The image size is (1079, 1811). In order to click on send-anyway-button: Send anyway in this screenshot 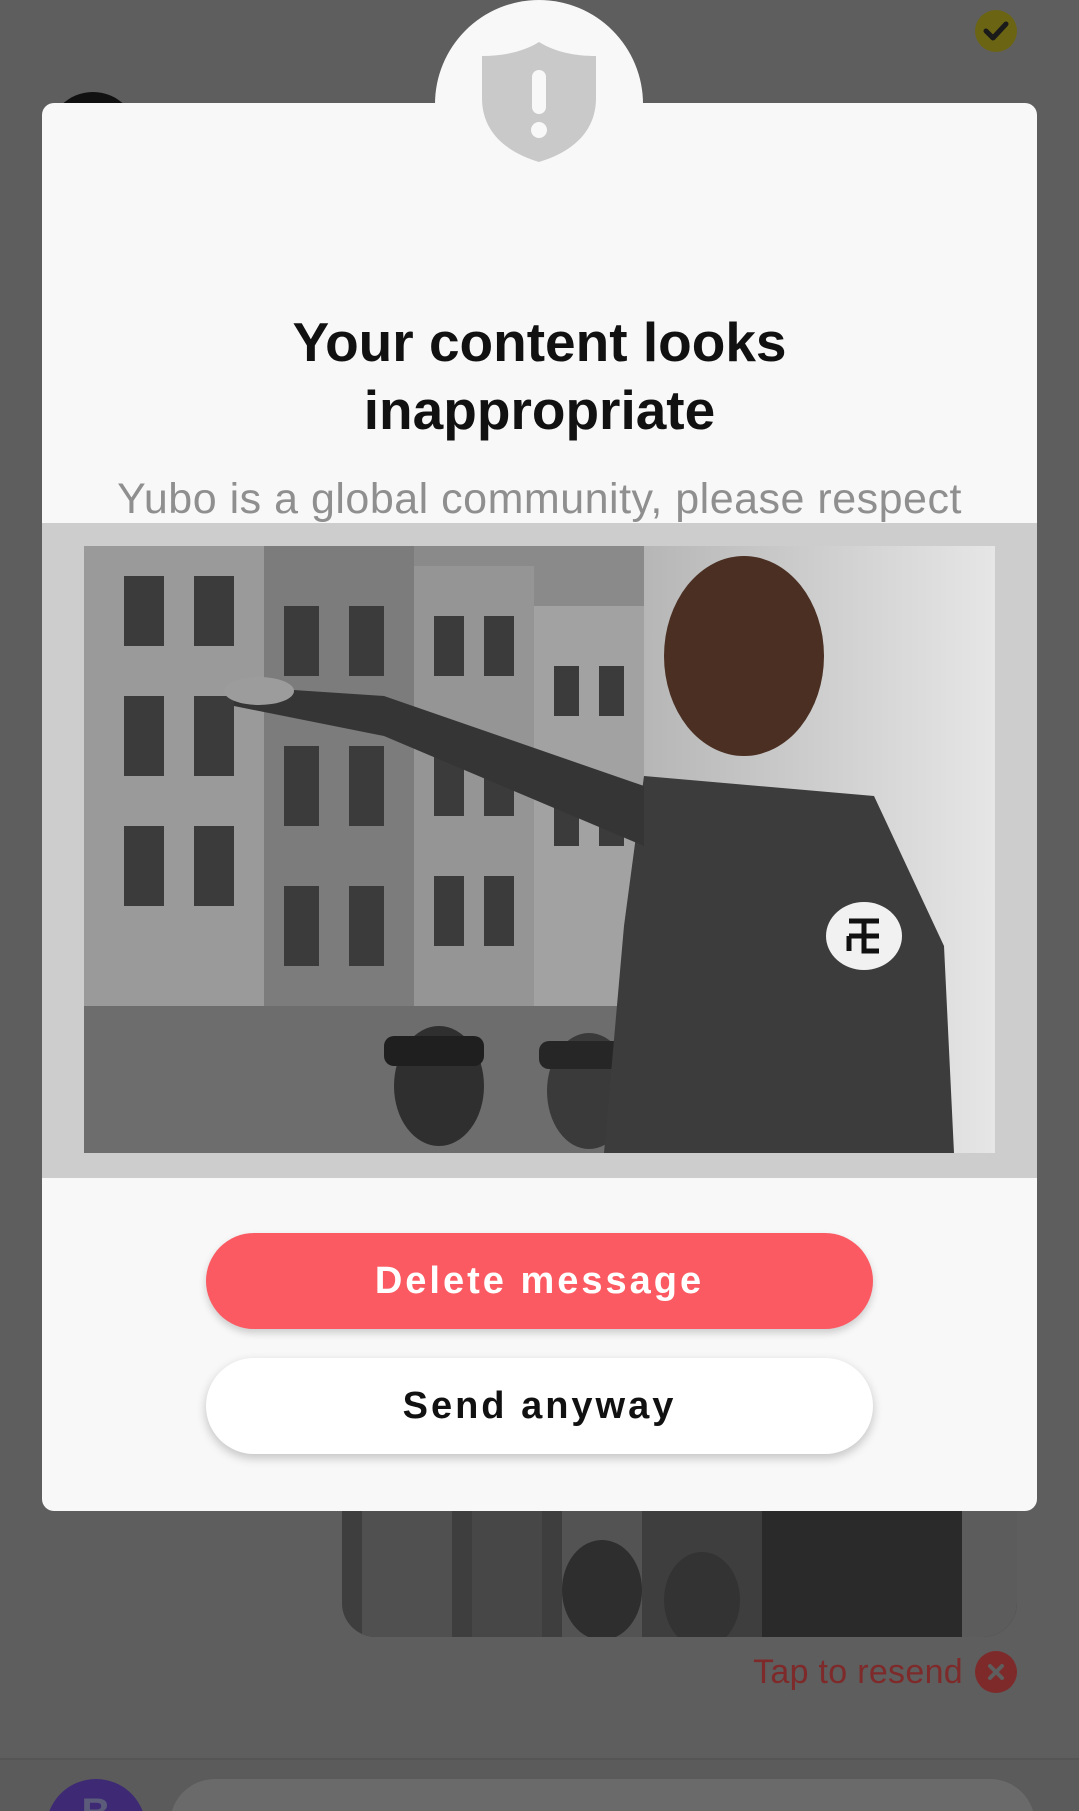, I will do `click(539, 1406)`.